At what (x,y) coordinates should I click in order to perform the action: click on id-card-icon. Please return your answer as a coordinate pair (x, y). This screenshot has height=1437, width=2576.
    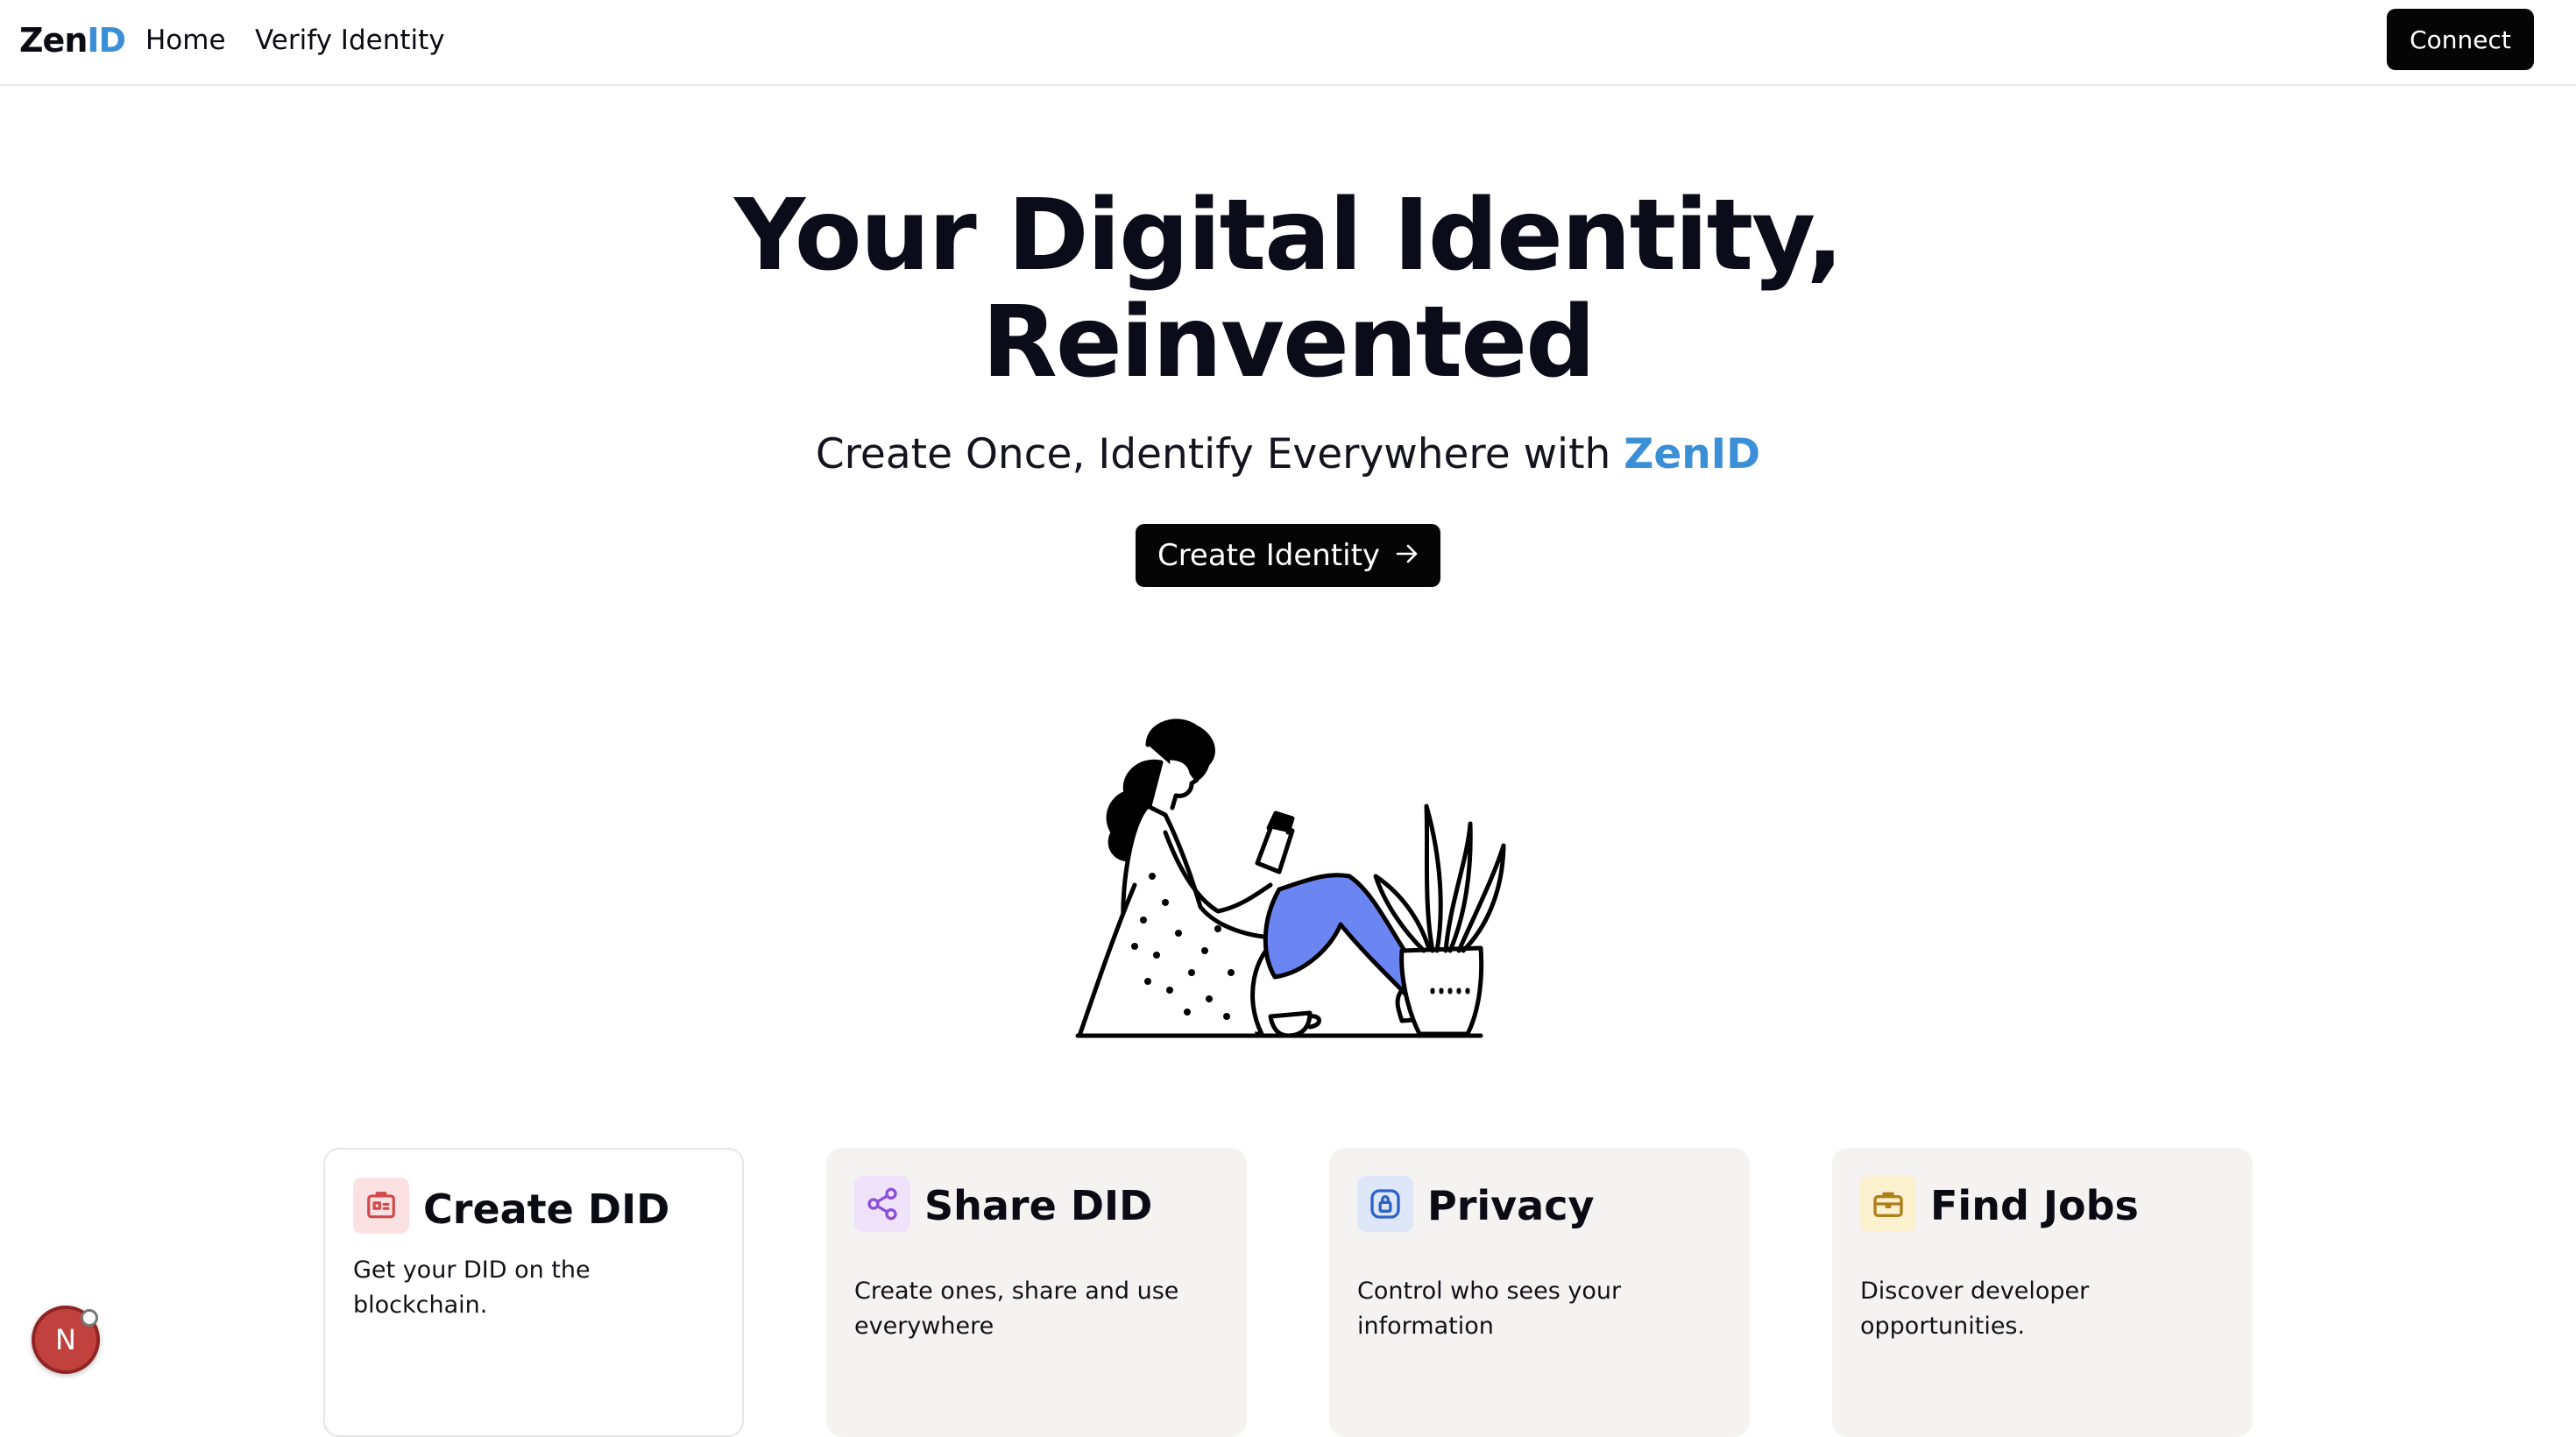
    Looking at the image, I should click on (381, 1206).